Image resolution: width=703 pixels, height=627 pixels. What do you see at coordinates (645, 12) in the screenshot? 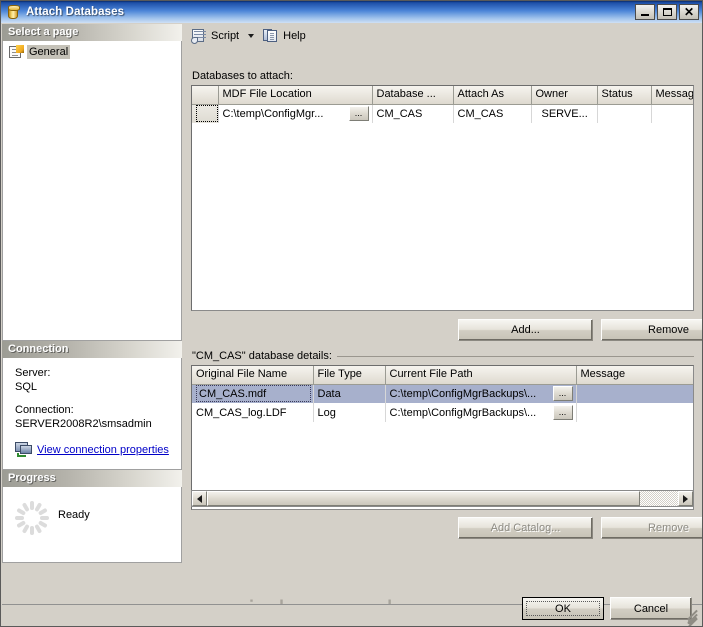
I see `minimize-button` at bounding box center [645, 12].